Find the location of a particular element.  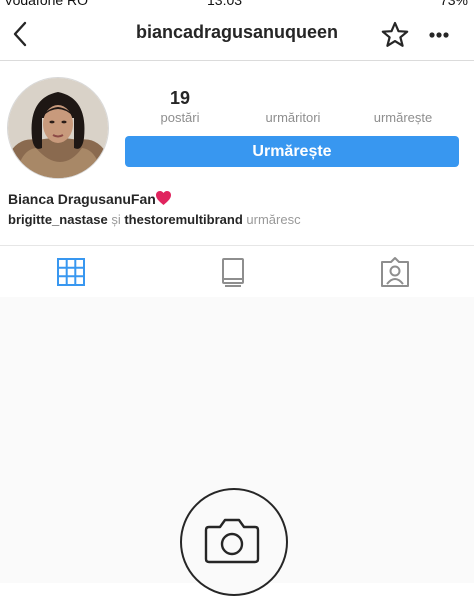

display-name: Bianca DragusanuFan is located at coordinates (82, 199).